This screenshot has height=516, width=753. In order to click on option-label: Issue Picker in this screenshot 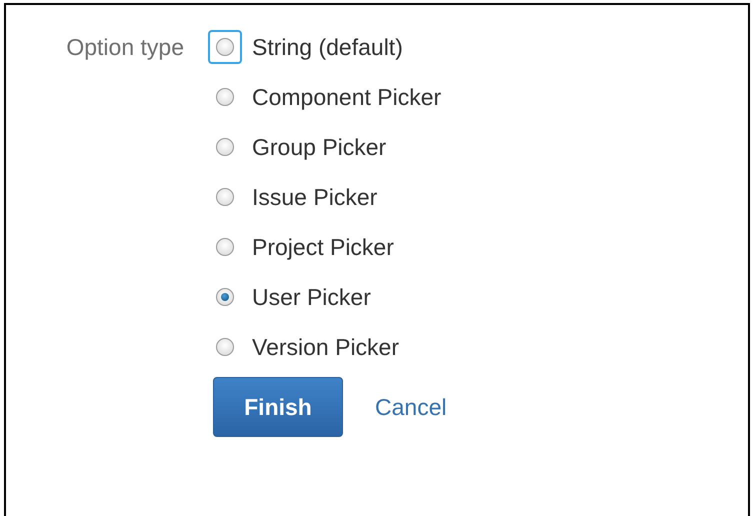, I will do `click(315, 197)`.